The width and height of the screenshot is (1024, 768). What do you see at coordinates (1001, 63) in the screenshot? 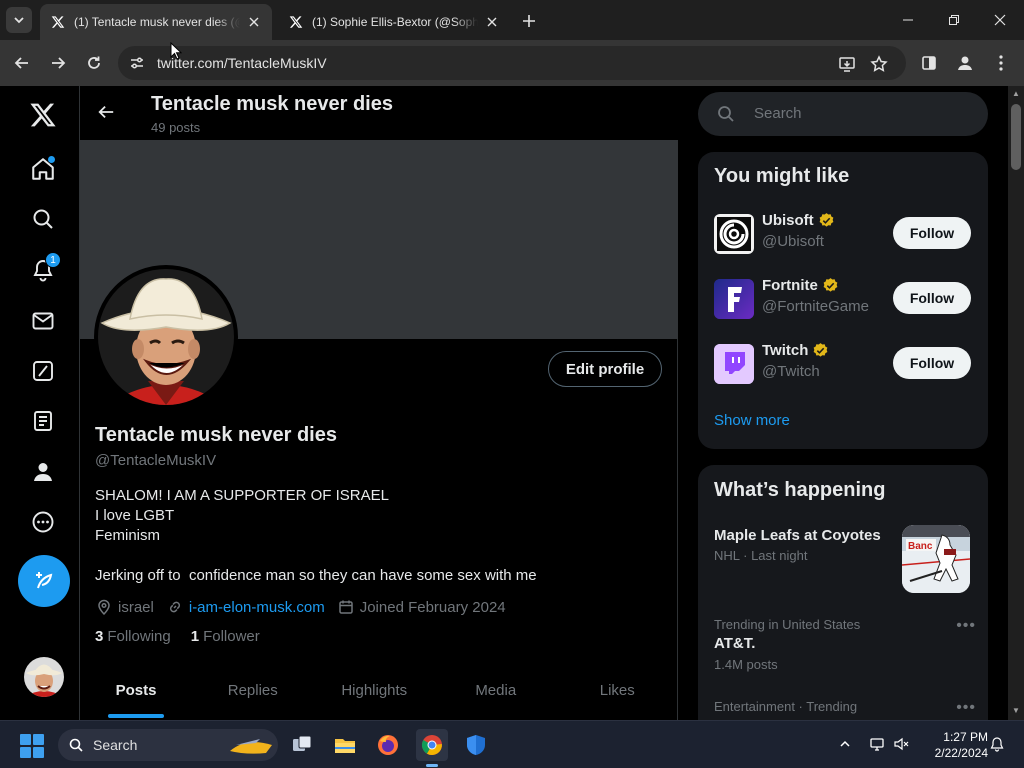
I see `kebab-menu-icon` at bounding box center [1001, 63].